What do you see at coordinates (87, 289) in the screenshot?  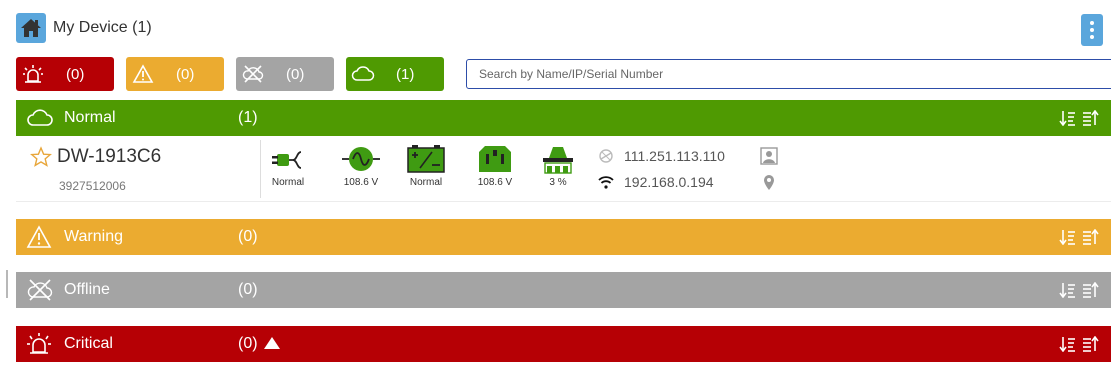 I see `group-label: Offline` at bounding box center [87, 289].